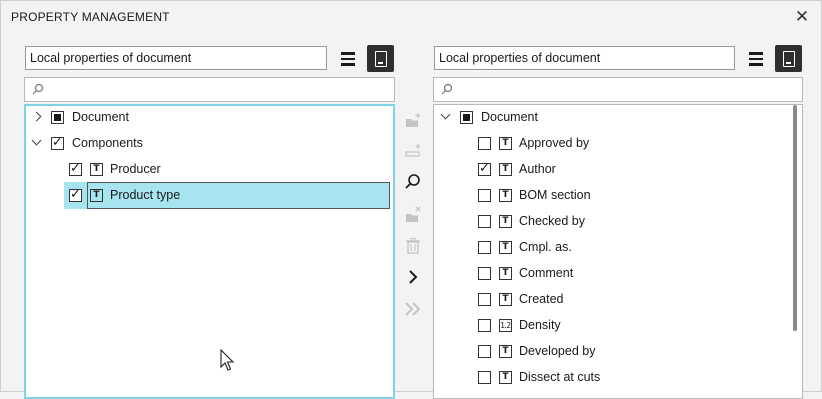  Describe the element at coordinates (545, 247) in the screenshot. I see `property-label: Cmpl. as.` at that location.